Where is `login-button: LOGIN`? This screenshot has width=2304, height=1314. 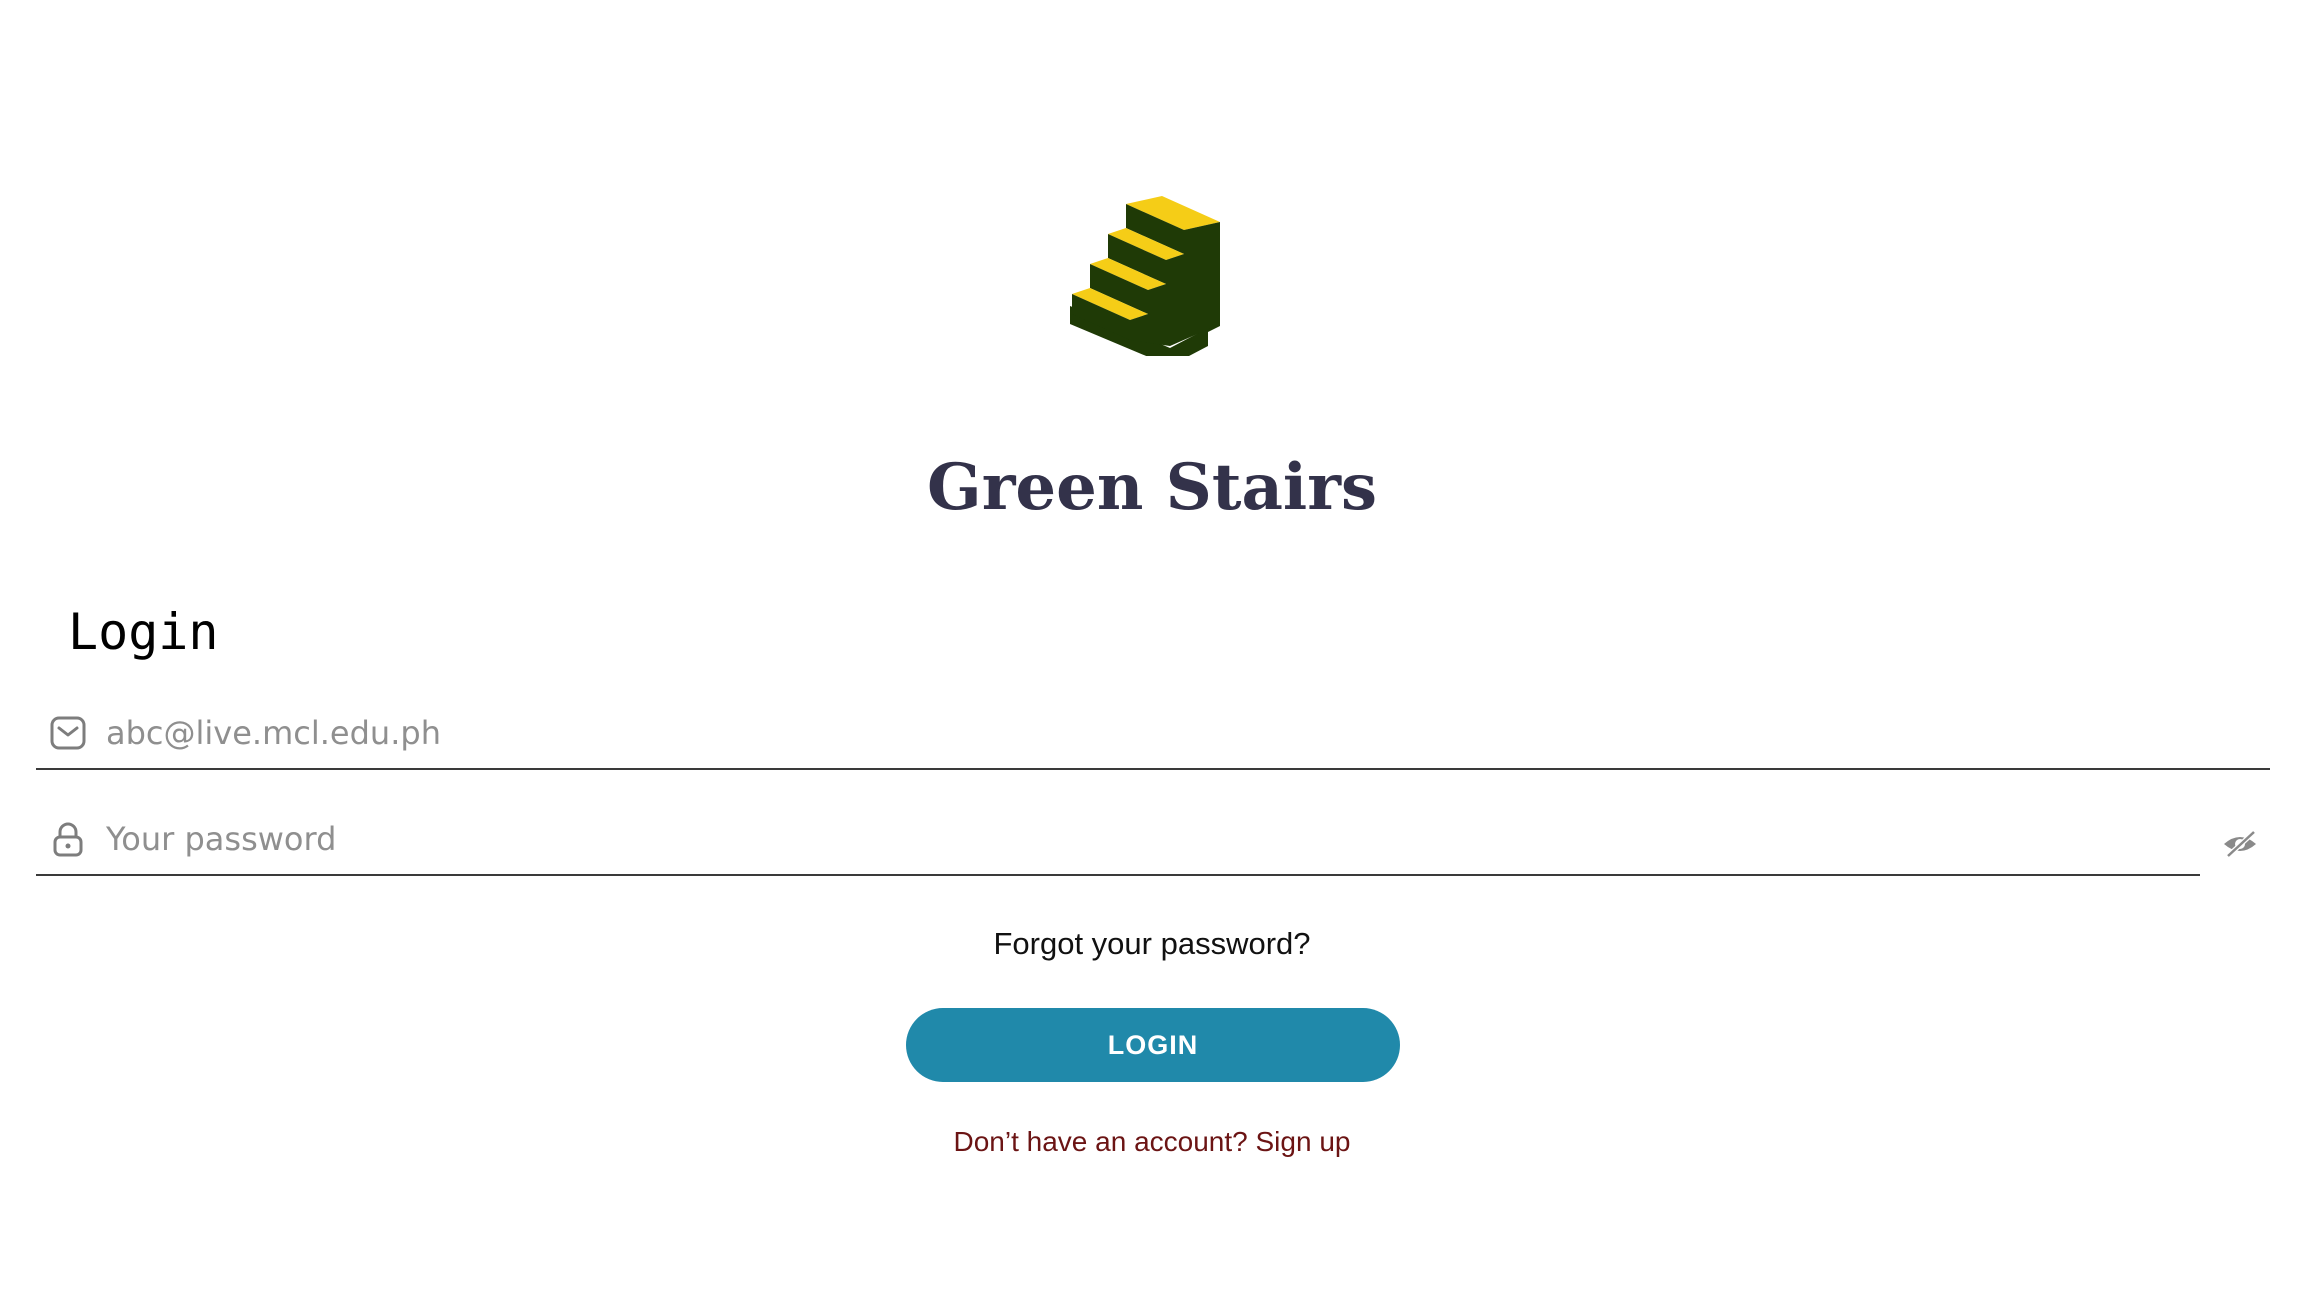
login-button: LOGIN is located at coordinates (1153, 1045).